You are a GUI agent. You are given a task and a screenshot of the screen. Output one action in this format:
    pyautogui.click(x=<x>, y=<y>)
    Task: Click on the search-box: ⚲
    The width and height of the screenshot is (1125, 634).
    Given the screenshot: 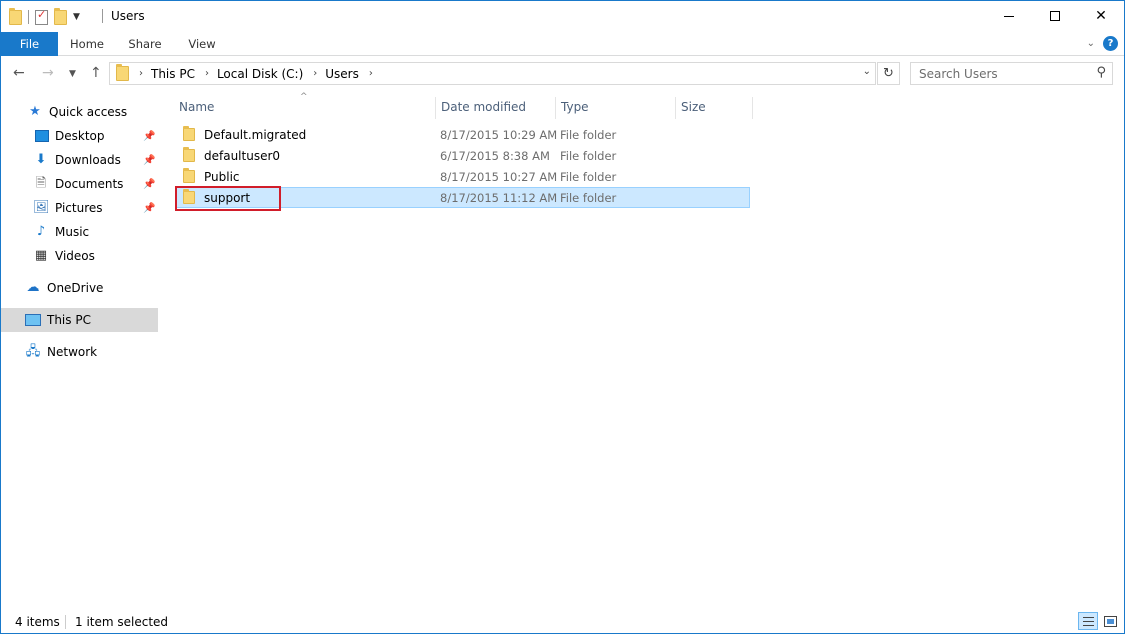 What is the action you would take?
    pyautogui.click(x=1011, y=73)
    